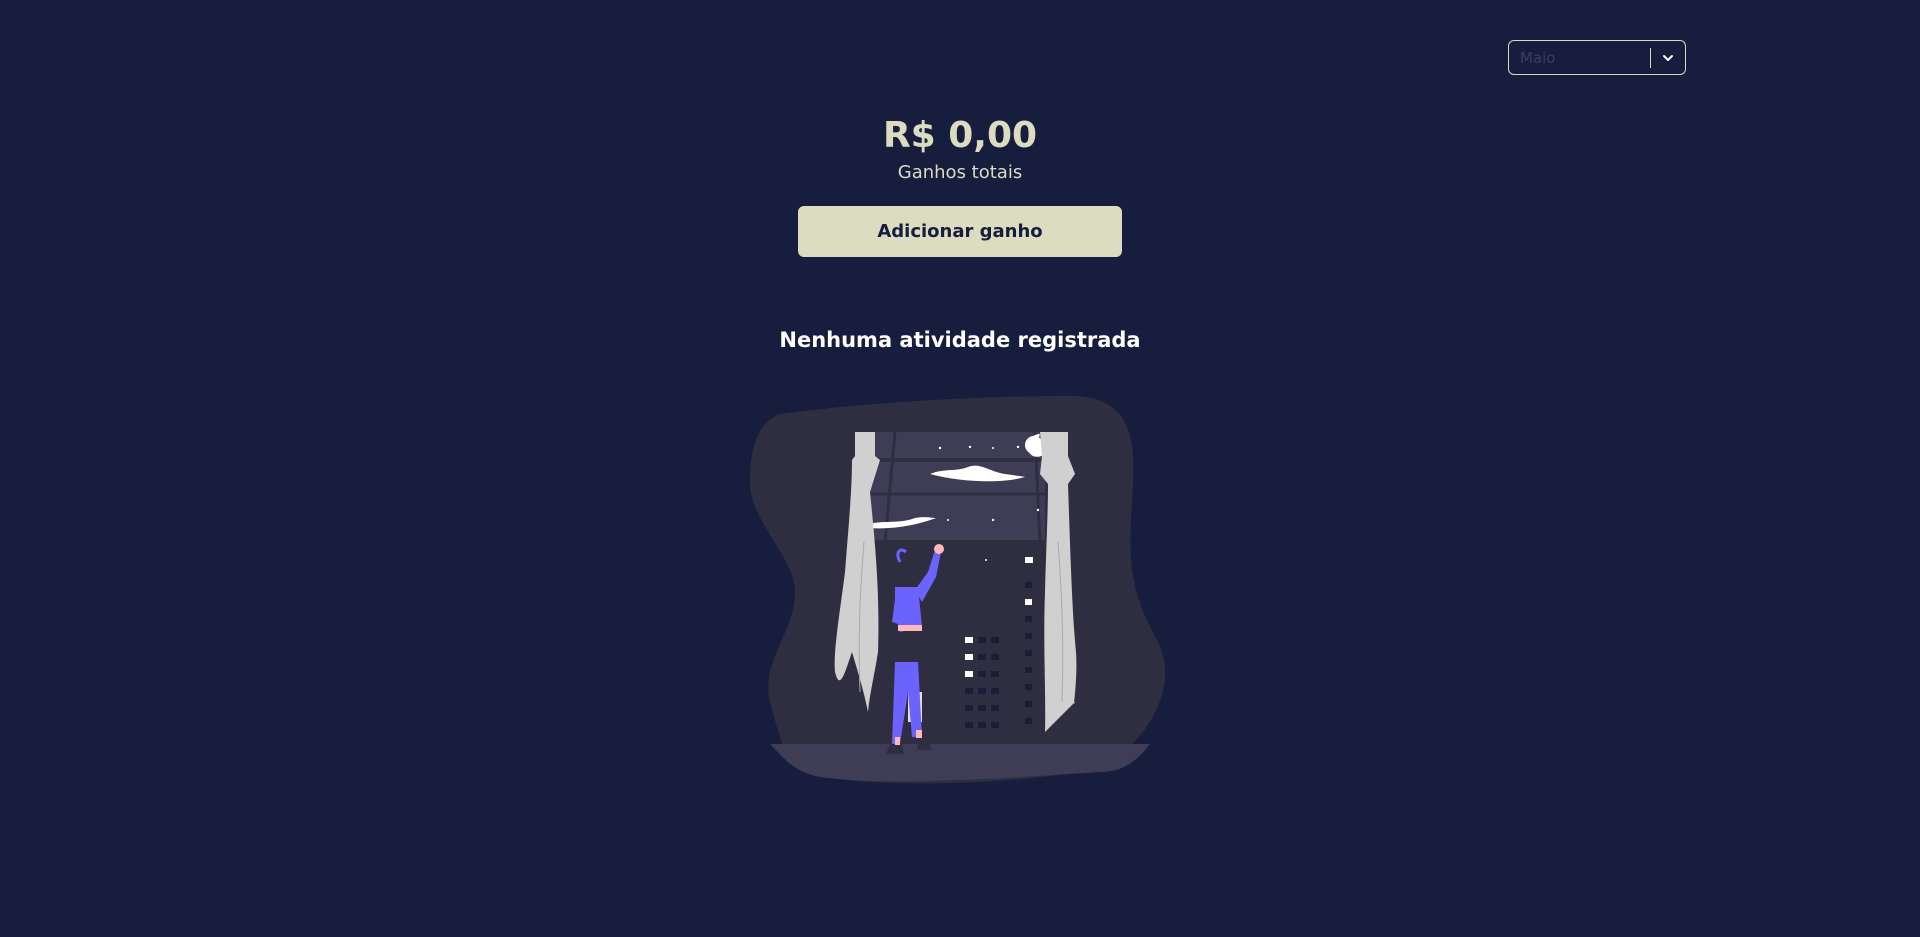  What do you see at coordinates (960, 340) in the screenshot?
I see `empty-state-title: Nenhuma atividade registrada` at bounding box center [960, 340].